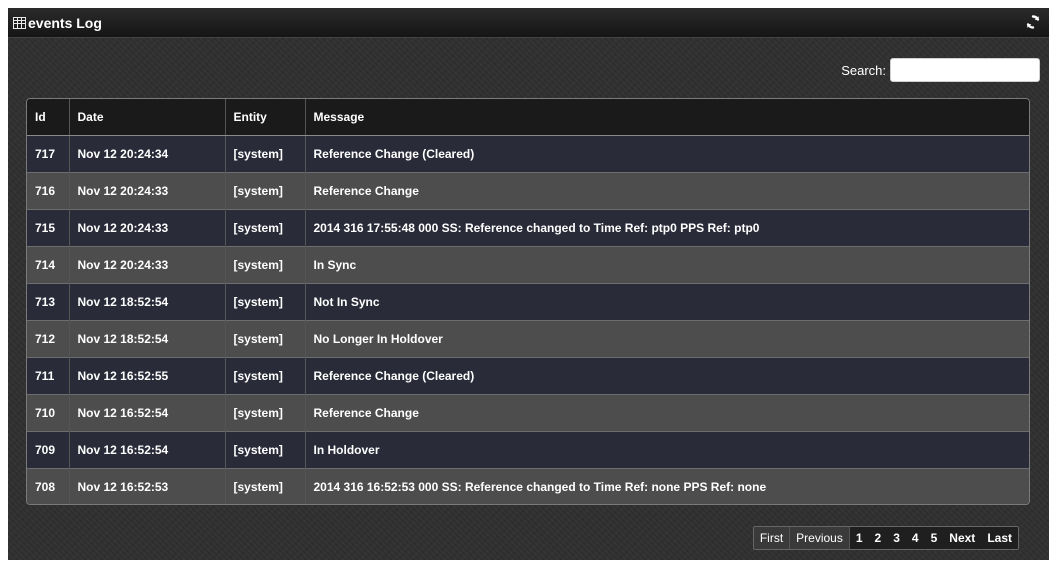  I want to click on table-row: 709 Nov 12 16:52:54 [system] In Holdover, so click(528, 449).